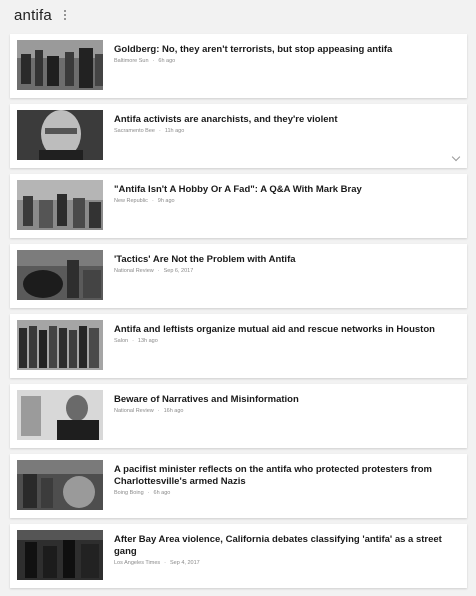 Image resolution: width=476 pixels, height=596 pixels. Describe the element at coordinates (137, 563) in the screenshot. I see `article-source: Los Angeles Times` at that location.